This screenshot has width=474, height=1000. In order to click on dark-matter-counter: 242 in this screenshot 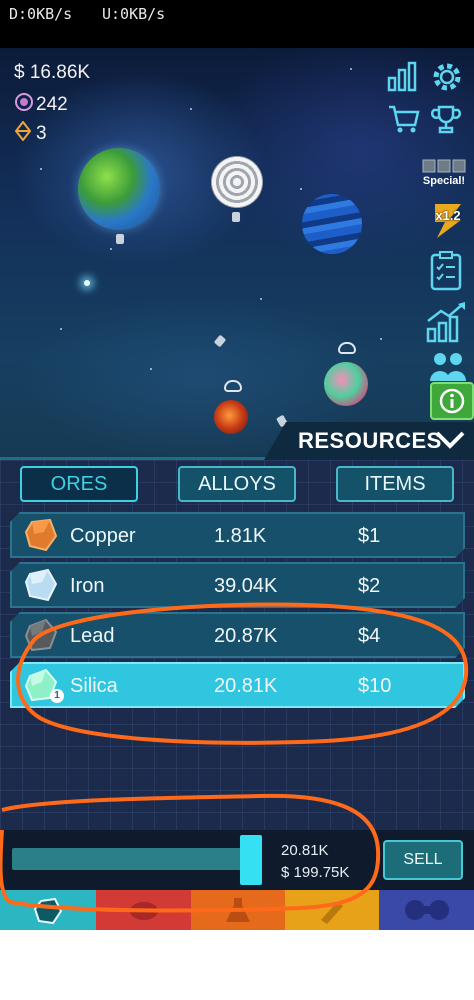, I will do `click(41, 104)`.